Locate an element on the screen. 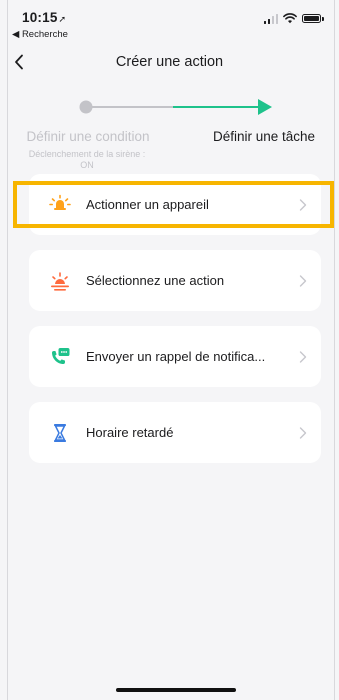  action-item-label: Horaire retardé is located at coordinates (130, 432).